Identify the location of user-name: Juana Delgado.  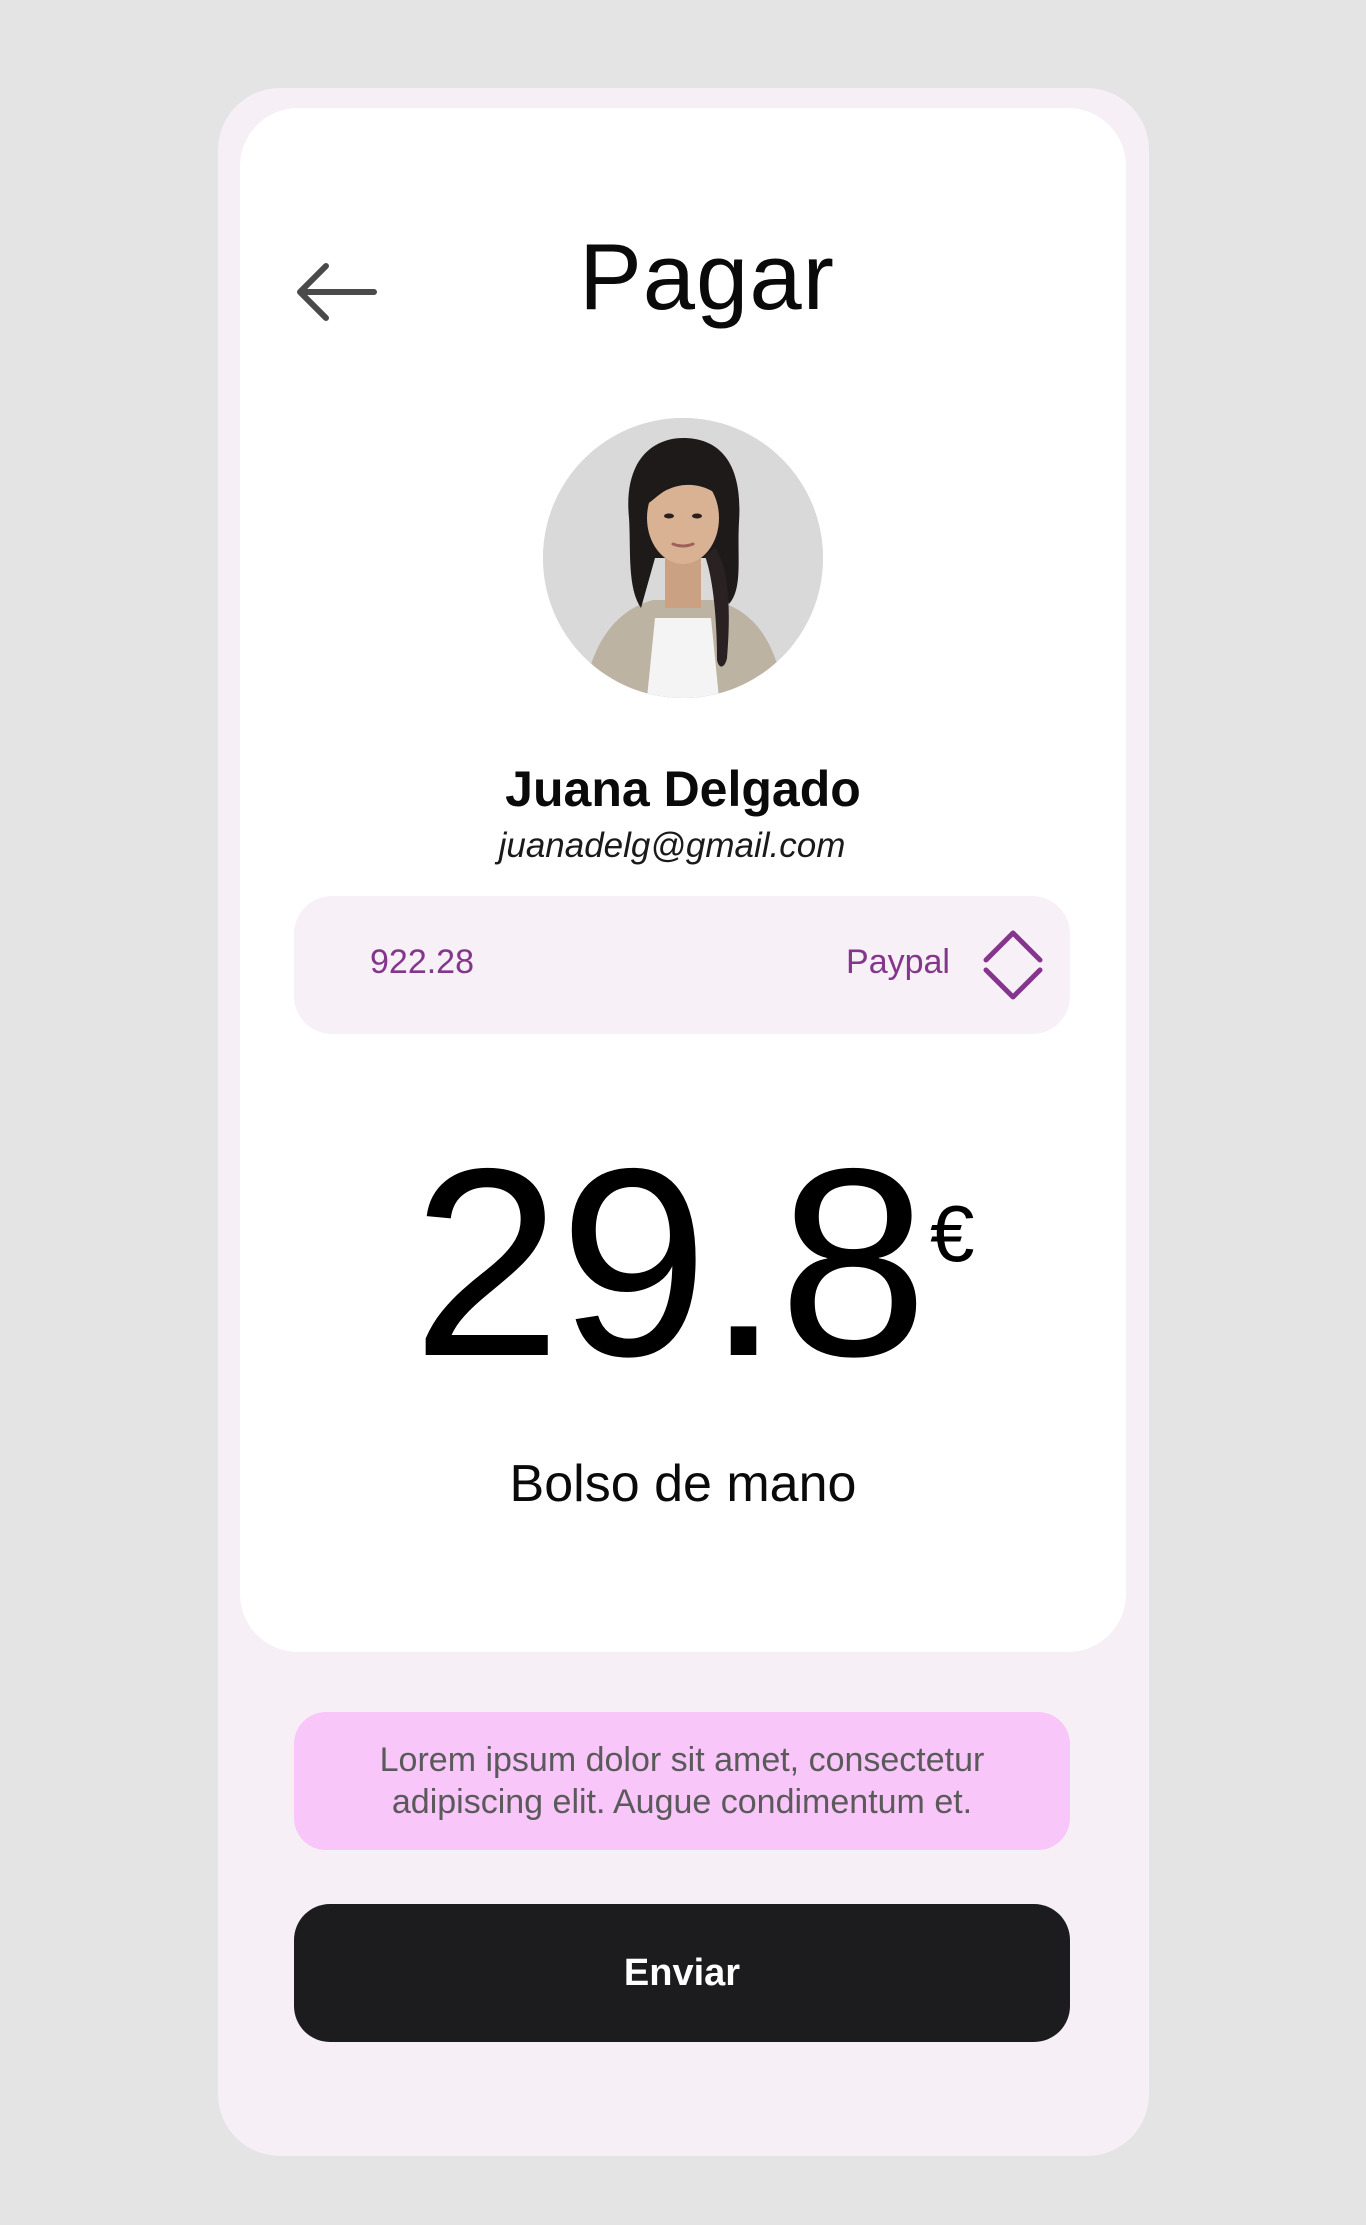
(683, 789).